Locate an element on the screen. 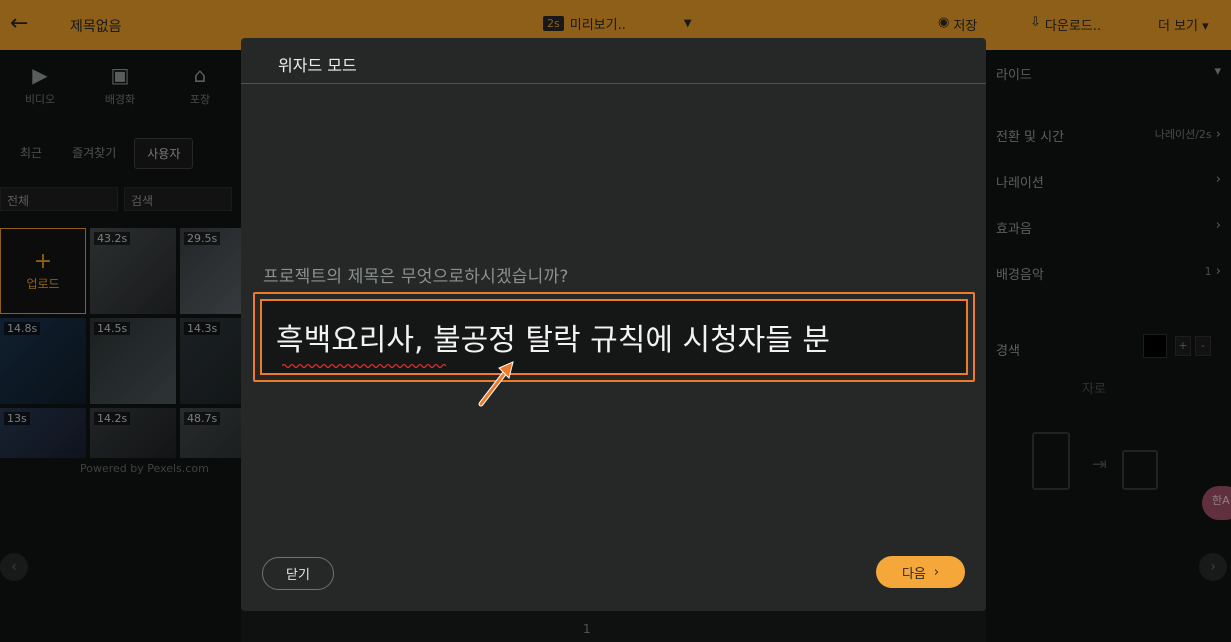 This screenshot has width=1231, height=642. project-title-input is located at coordinates (621, 336).